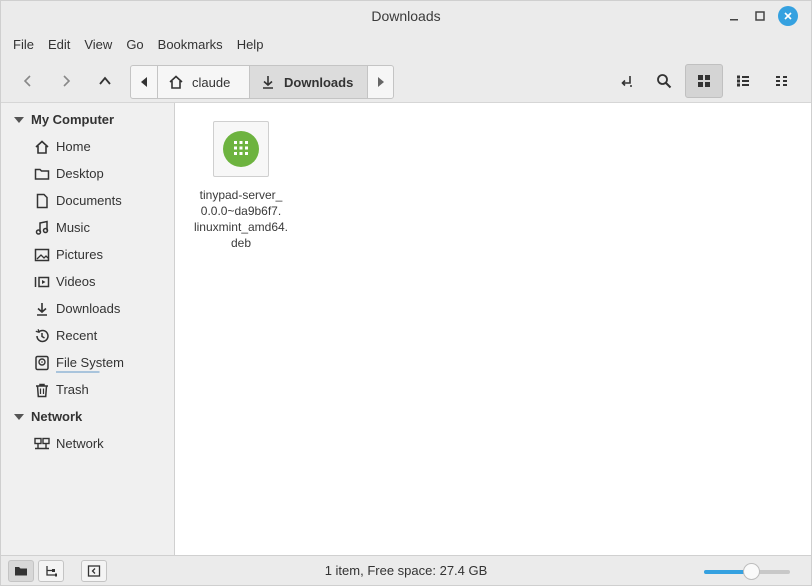  What do you see at coordinates (190, 45) in the screenshot?
I see `menu-bookmarks: Bookmarks` at bounding box center [190, 45].